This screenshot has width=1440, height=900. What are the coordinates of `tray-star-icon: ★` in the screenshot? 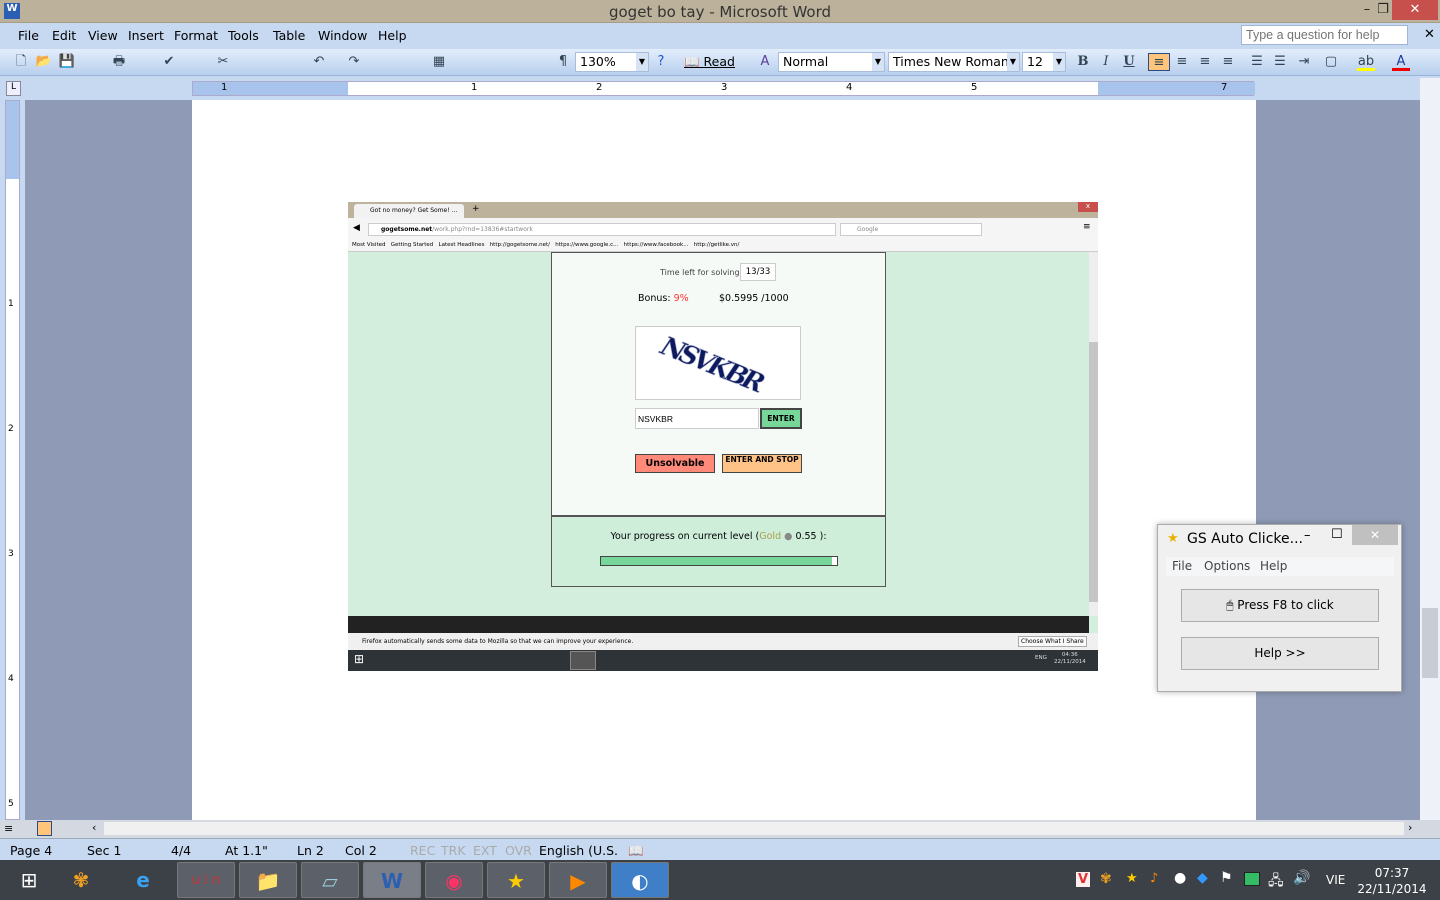 It's located at (1132, 878).